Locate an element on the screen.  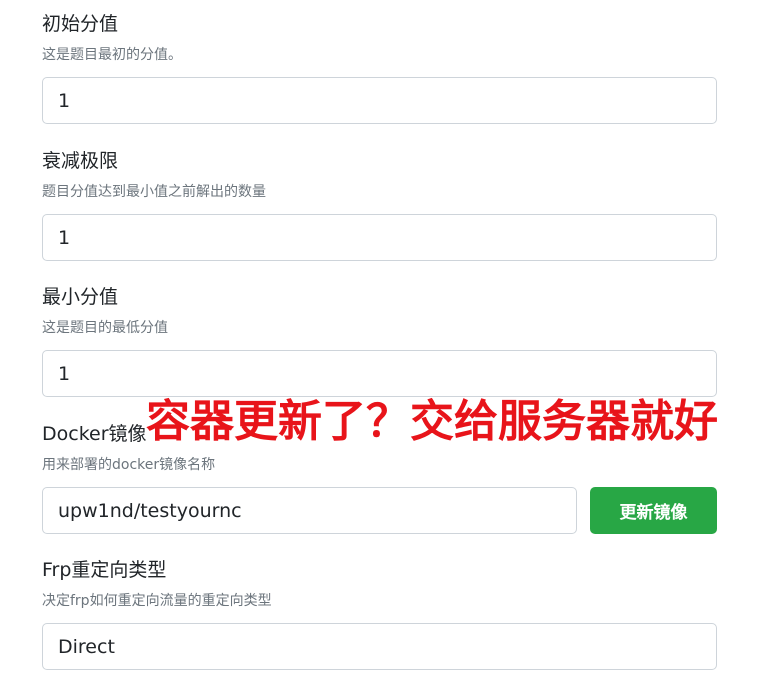
initial-value-input is located at coordinates (379, 100).